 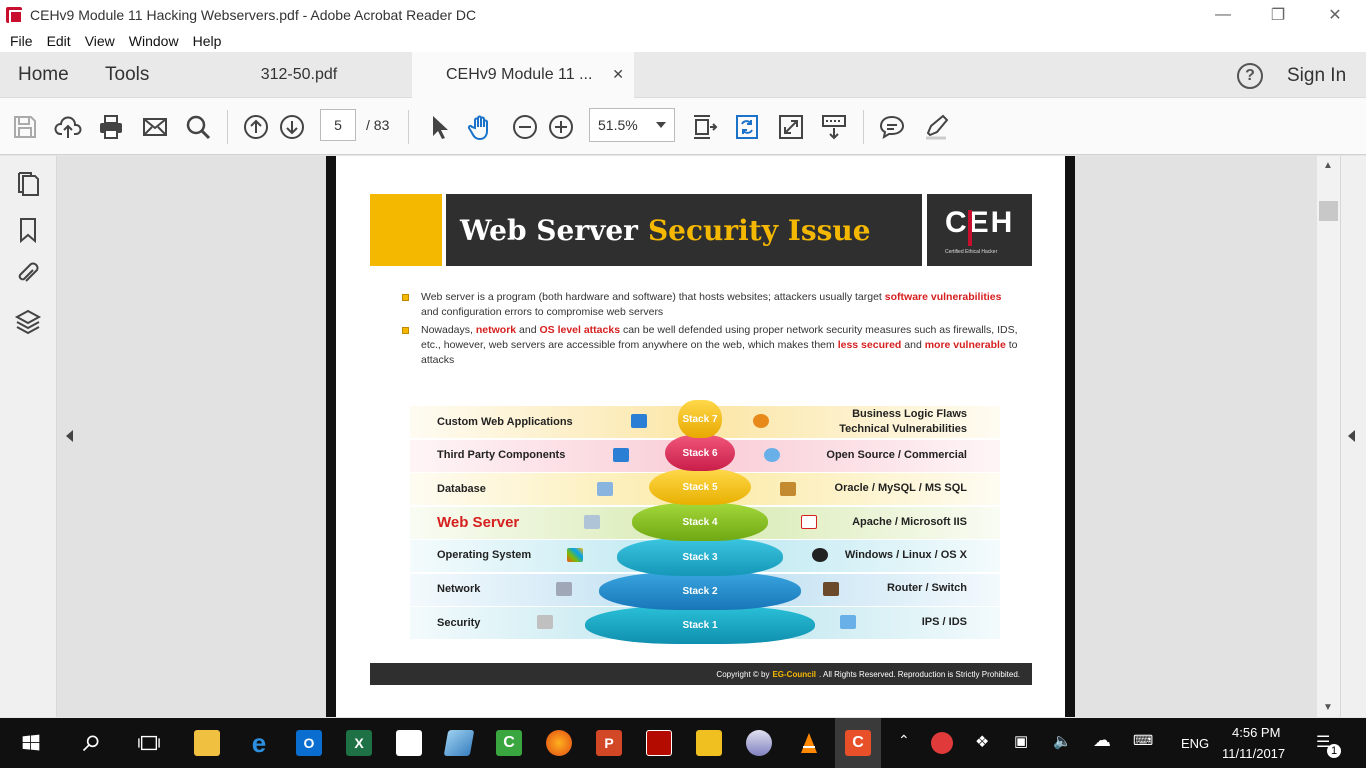 What do you see at coordinates (632, 125) in the screenshot?
I see `zoom-select: 51.5%` at bounding box center [632, 125].